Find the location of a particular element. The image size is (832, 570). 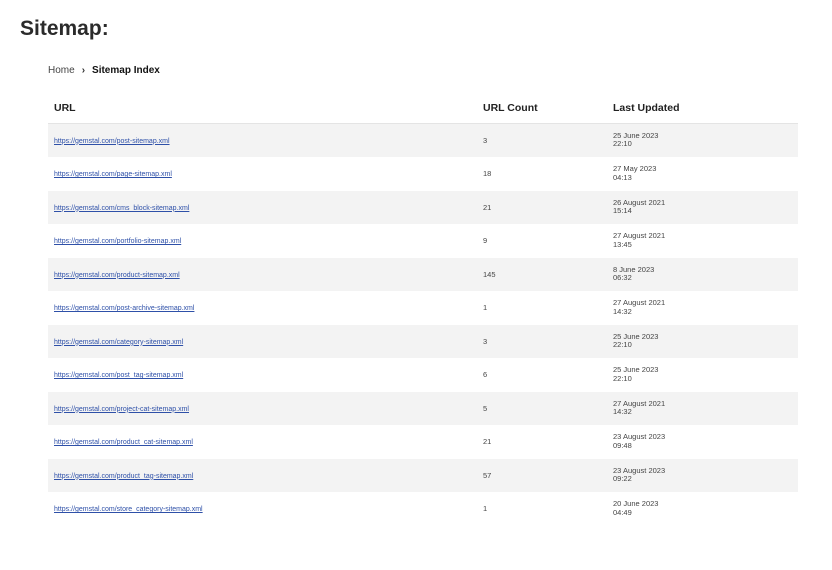

last-updated-cell: 23 August 2023 09:48 is located at coordinates (702, 442).